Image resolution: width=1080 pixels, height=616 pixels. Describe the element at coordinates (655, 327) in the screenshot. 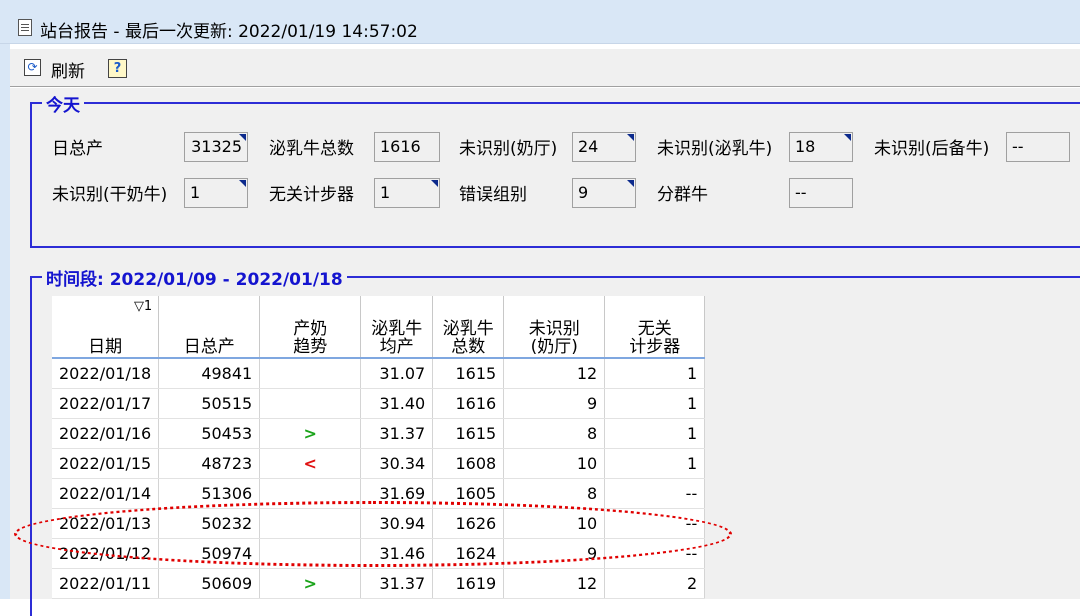

I see `column-header-no-pedometer: 无关 计步器` at that location.